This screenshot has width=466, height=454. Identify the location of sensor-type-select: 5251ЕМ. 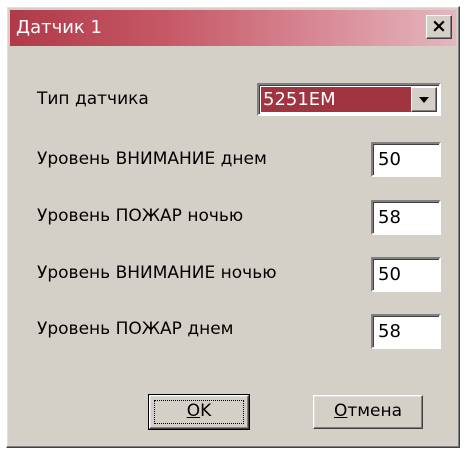
(349, 99).